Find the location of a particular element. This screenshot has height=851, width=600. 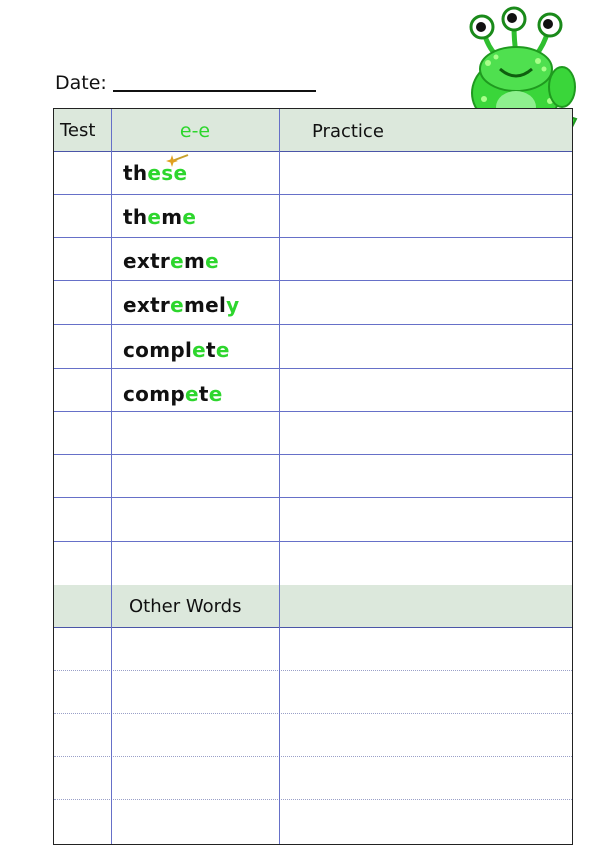

spelling-word: compete is located at coordinates (173, 394).